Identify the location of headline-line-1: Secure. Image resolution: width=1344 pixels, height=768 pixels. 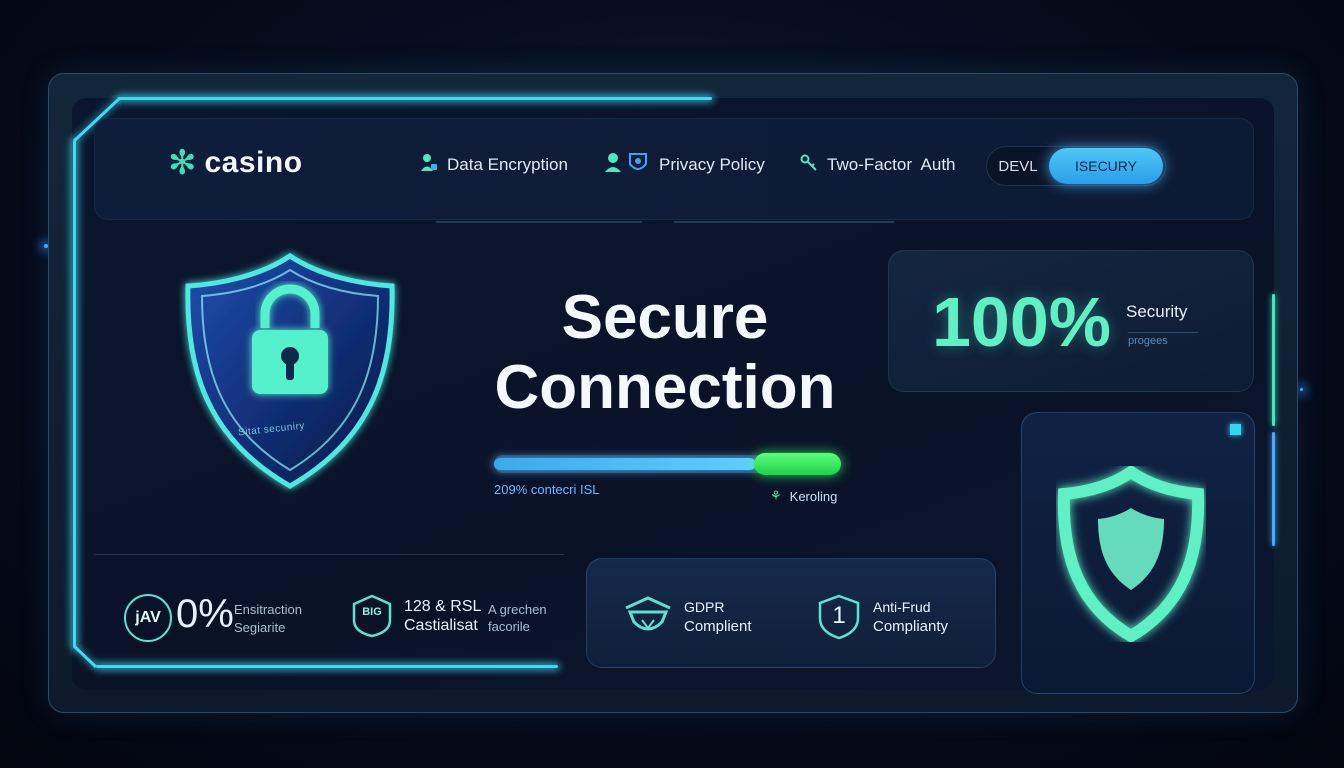
(665, 317).